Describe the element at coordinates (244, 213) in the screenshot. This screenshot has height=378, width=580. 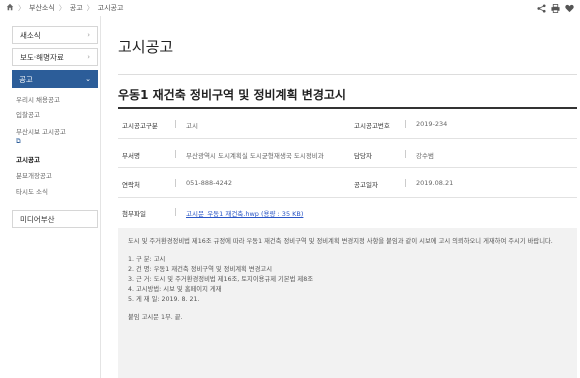
I see `attachment-link: 고시문_우동1 재건축.hwp (용량 : 35 KB)` at that location.